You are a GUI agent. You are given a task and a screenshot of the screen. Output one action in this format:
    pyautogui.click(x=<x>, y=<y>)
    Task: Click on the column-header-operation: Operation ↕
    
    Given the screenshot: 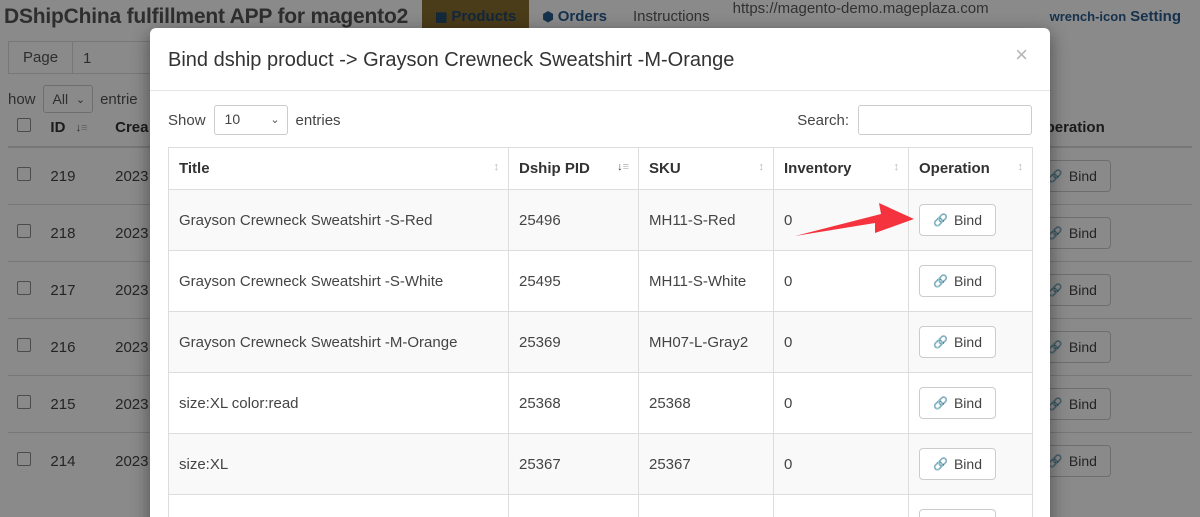 What is the action you would take?
    pyautogui.click(x=970, y=168)
    